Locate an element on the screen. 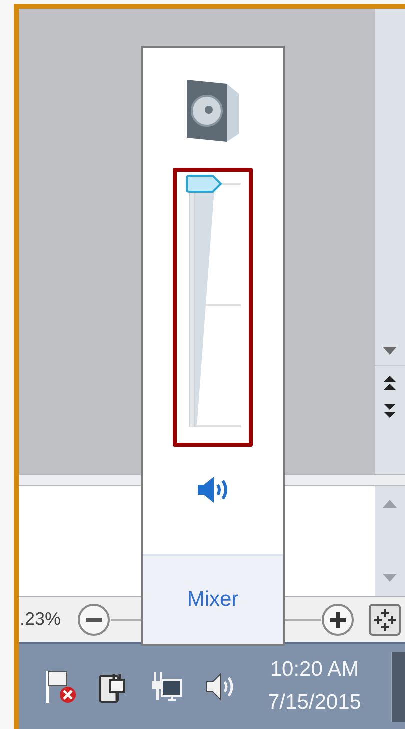 The image size is (405, 729). scroll-down-icon is located at coordinates (390, 351).